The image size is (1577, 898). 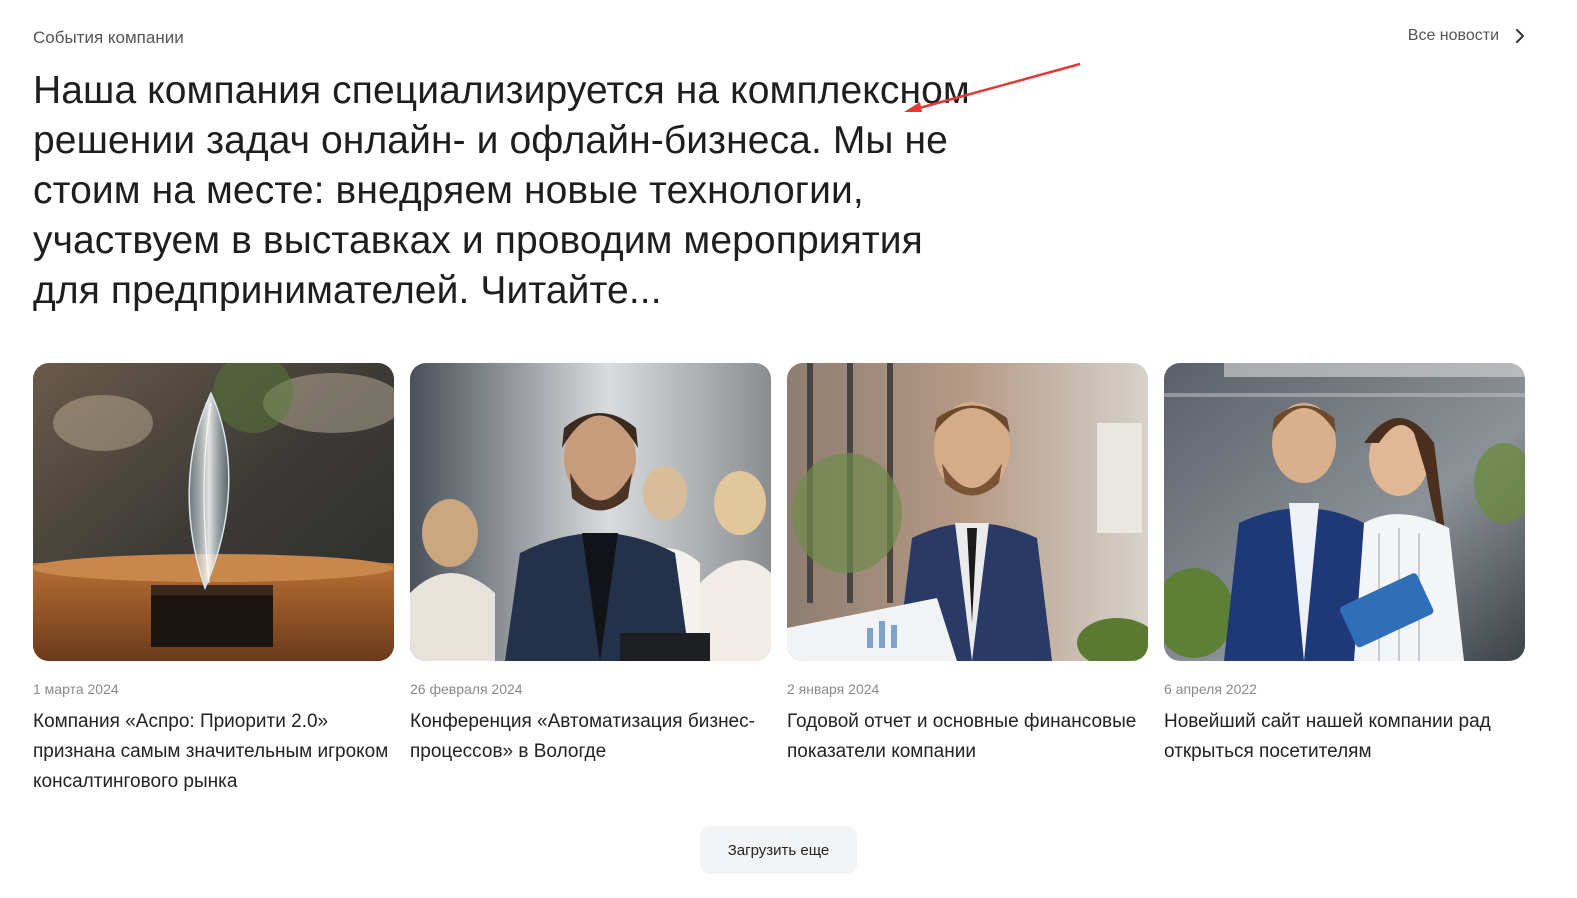 I want to click on news-image-award, so click(x=213, y=512).